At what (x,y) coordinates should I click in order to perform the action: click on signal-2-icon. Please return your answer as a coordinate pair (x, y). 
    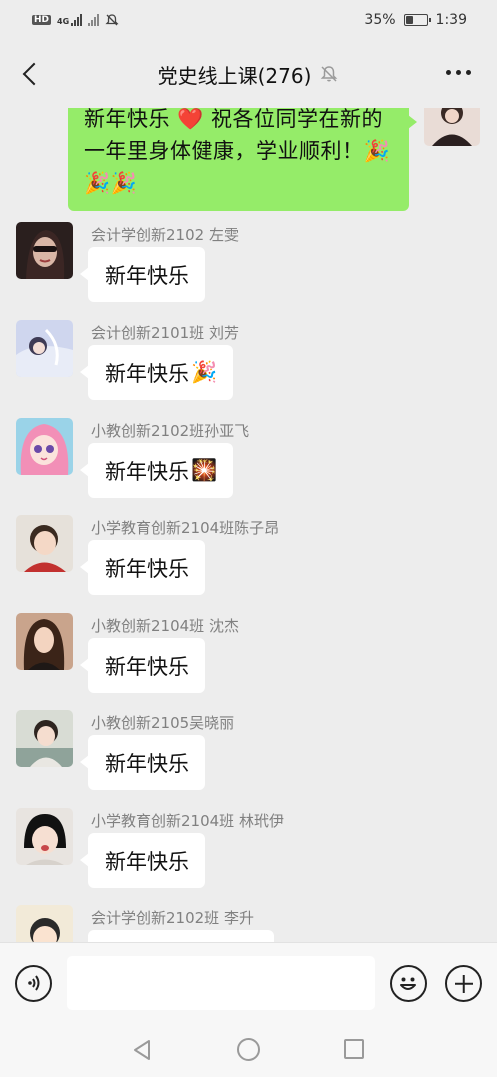
    Looking at the image, I should click on (94, 20).